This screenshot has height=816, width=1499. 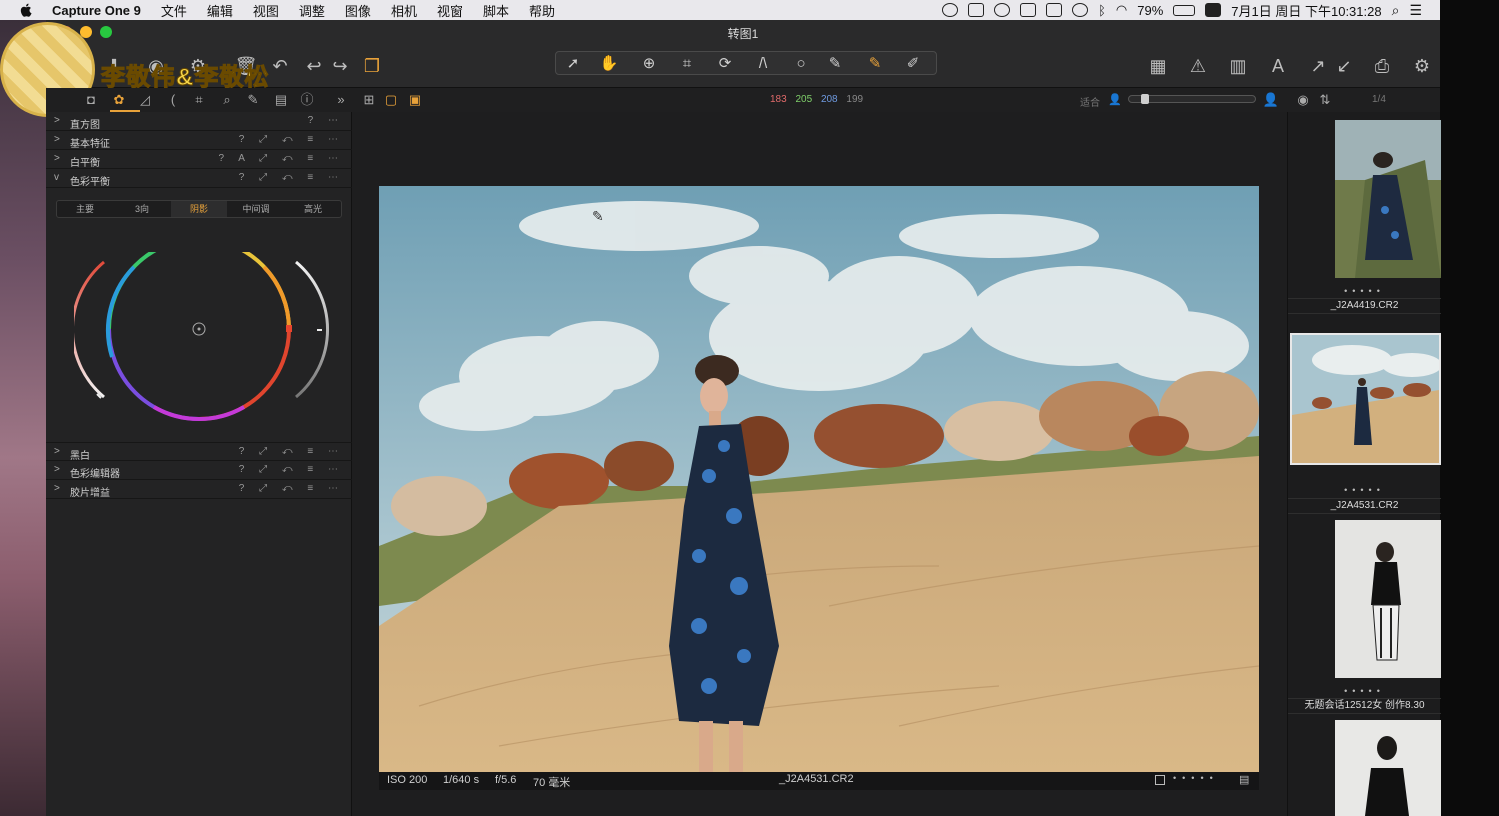 I want to click on thumbnail-3-rating: •••••, so click(x=1364, y=692).